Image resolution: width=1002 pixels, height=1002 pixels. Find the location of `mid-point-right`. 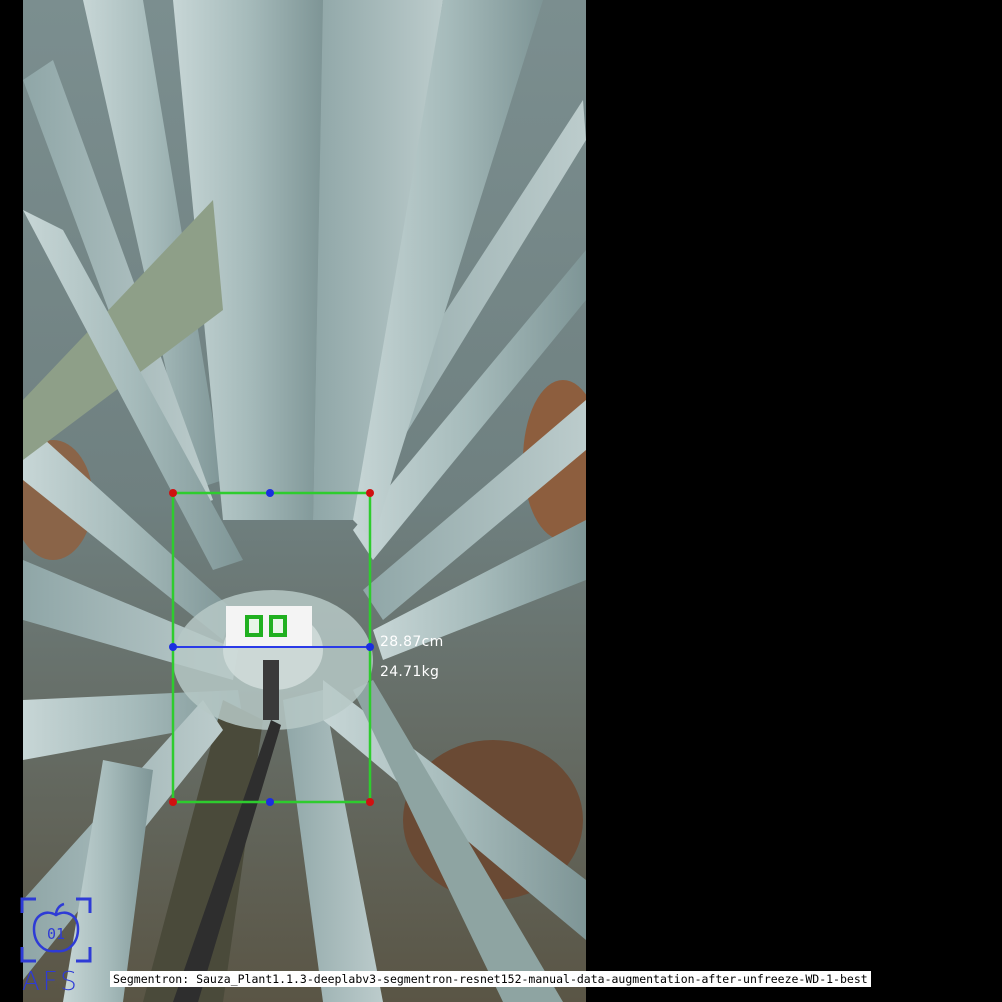

mid-point-right is located at coordinates (370, 647).